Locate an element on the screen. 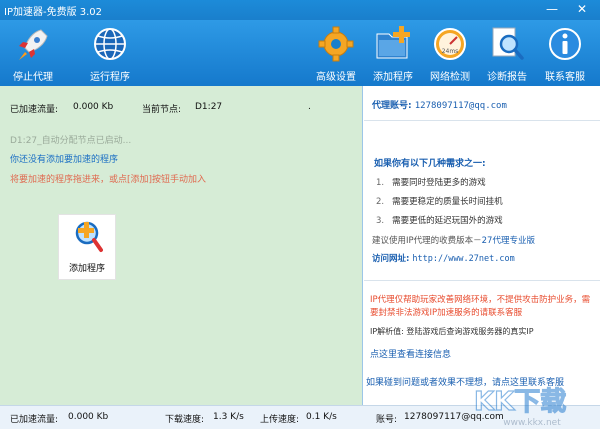 The image size is (600, 429). node-indicator: . is located at coordinates (309, 107).